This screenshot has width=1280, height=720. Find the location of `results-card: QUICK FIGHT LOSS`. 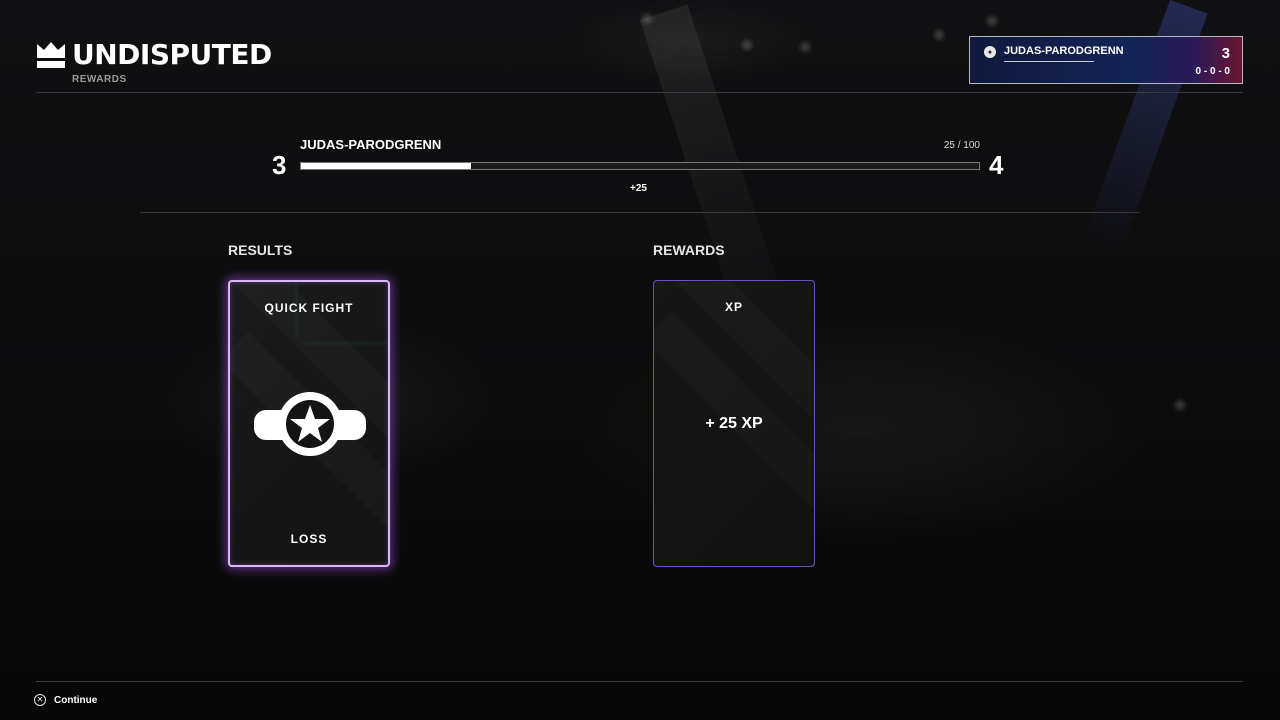

results-card: QUICK FIGHT LOSS is located at coordinates (309, 423).